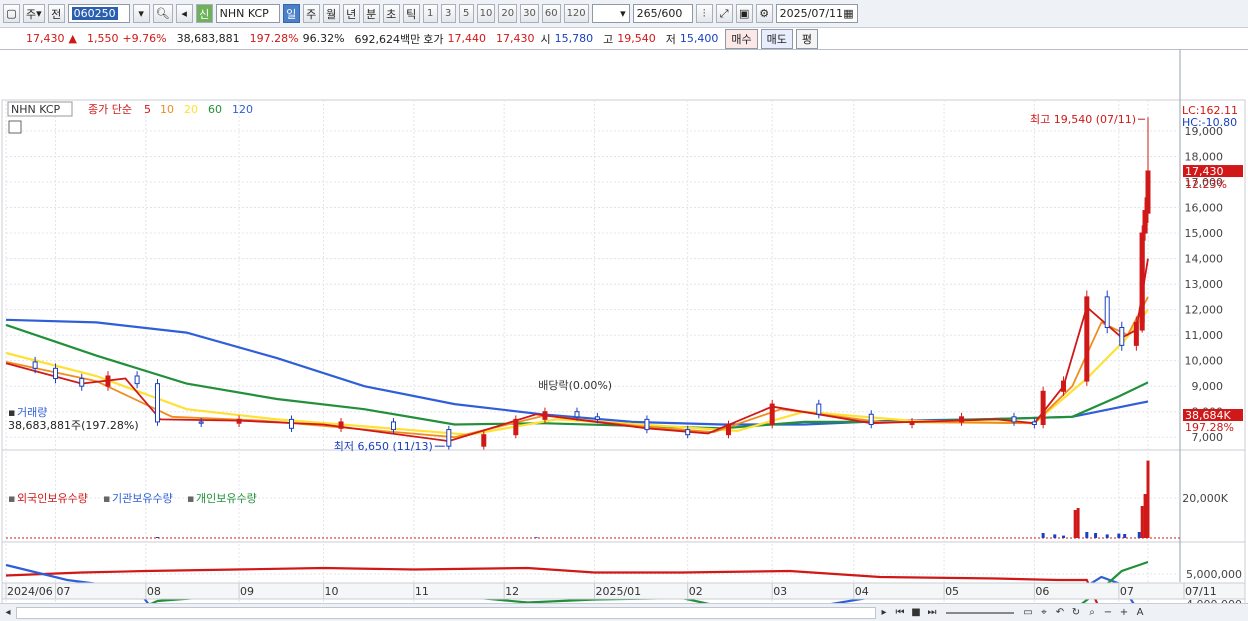 The width and height of the screenshot is (1248, 621). I want to click on period-year-tab: 년, so click(351, 13).